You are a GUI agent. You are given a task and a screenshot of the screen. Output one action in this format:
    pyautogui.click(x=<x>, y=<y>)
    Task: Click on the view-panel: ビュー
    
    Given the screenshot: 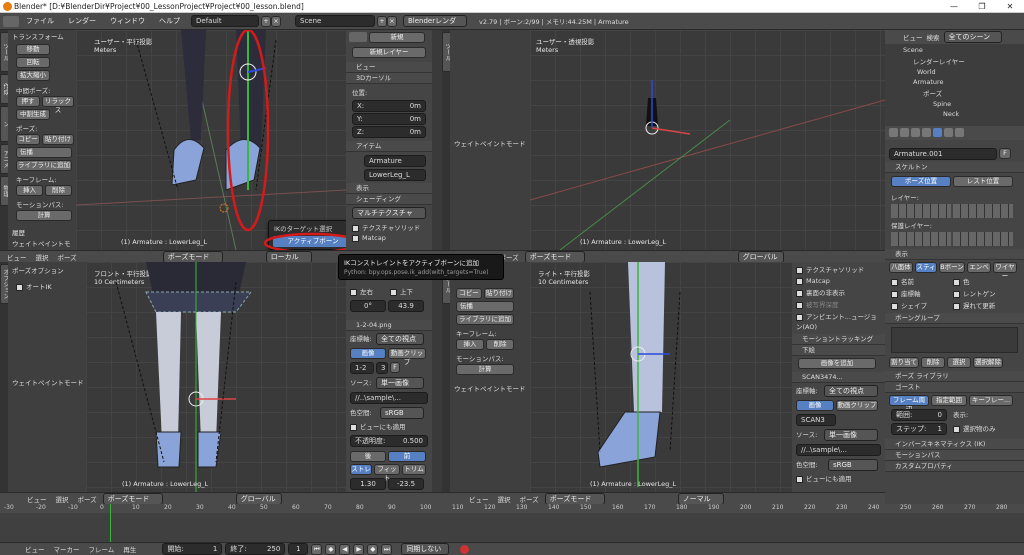 What is the action you would take?
    pyautogui.click(x=389, y=67)
    